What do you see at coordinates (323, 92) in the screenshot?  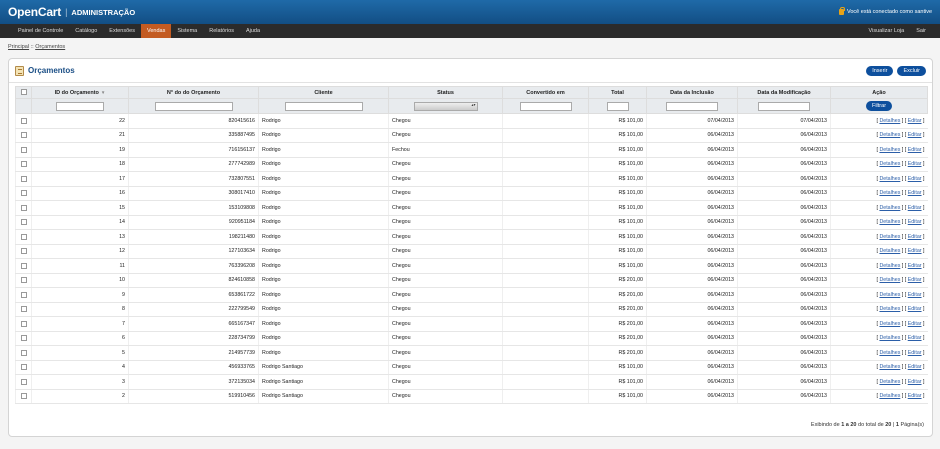 I see `col-header-customer: Cliente` at bounding box center [323, 92].